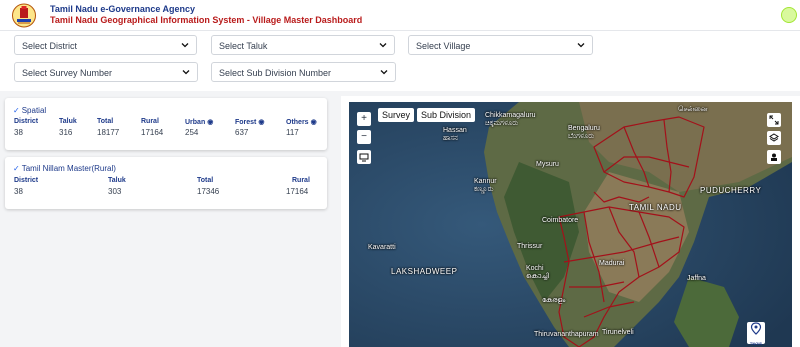 The image size is (800, 347). What do you see at coordinates (446, 115) in the screenshot?
I see `tab-sub-division: Sub Division` at bounding box center [446, 115].